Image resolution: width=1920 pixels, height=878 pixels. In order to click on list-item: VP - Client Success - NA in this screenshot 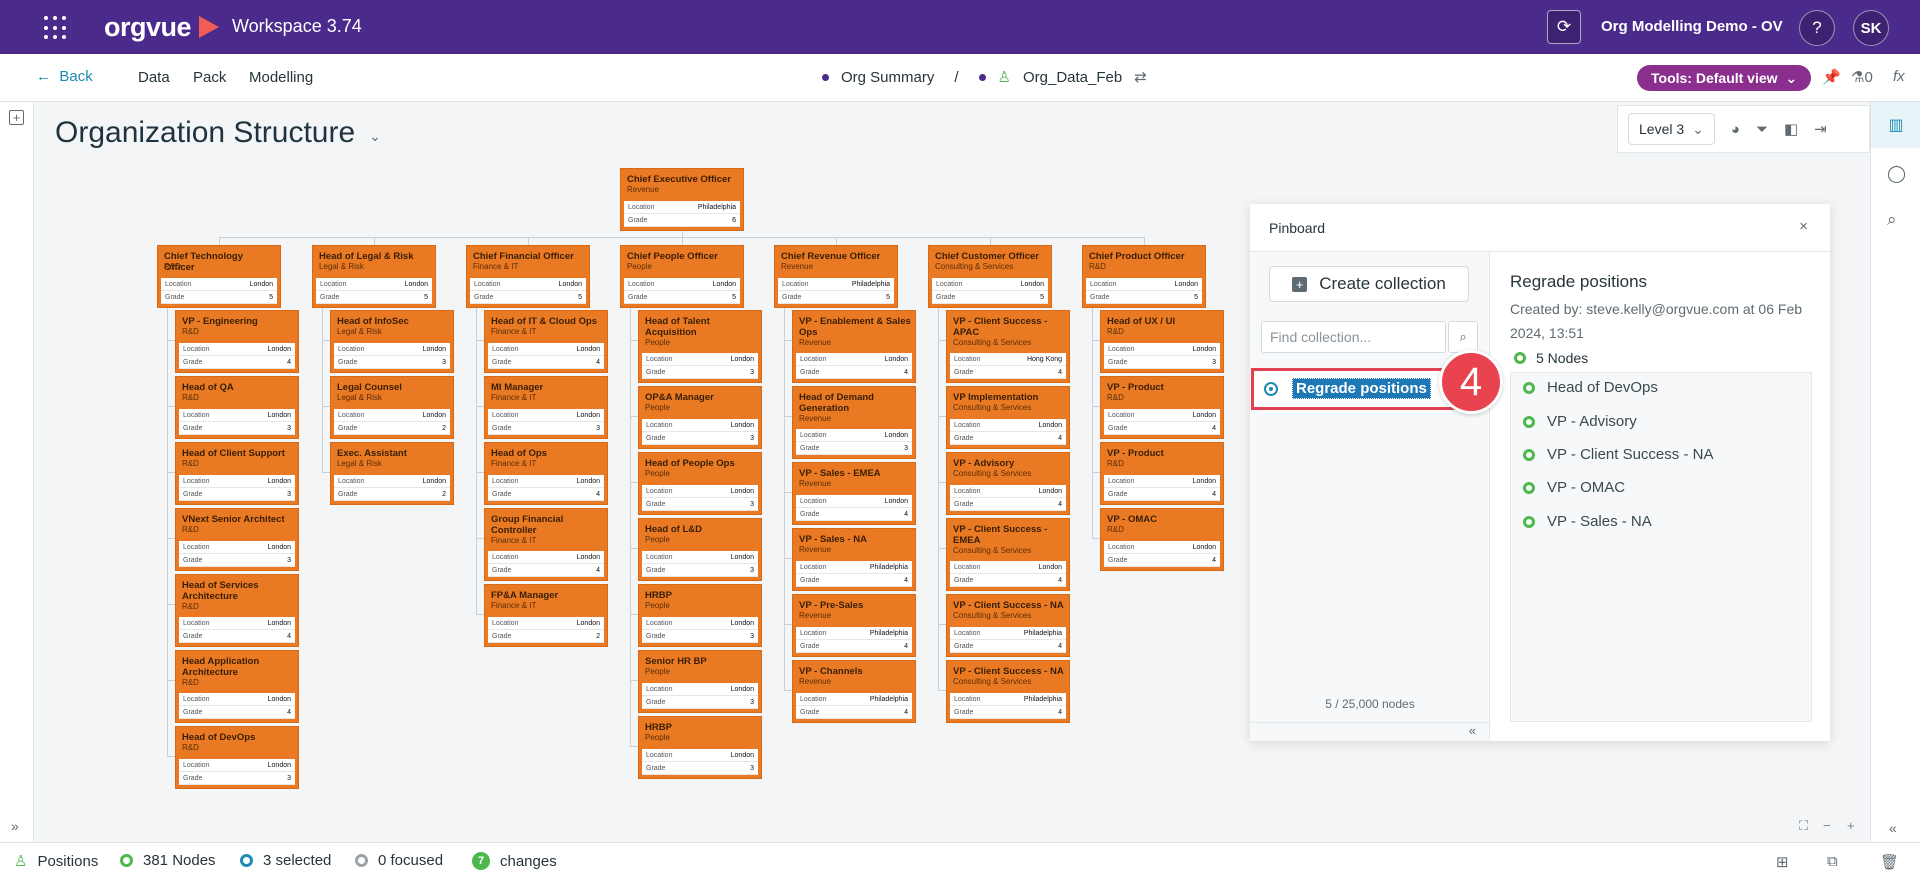, I will do `click(1618, 454)`.